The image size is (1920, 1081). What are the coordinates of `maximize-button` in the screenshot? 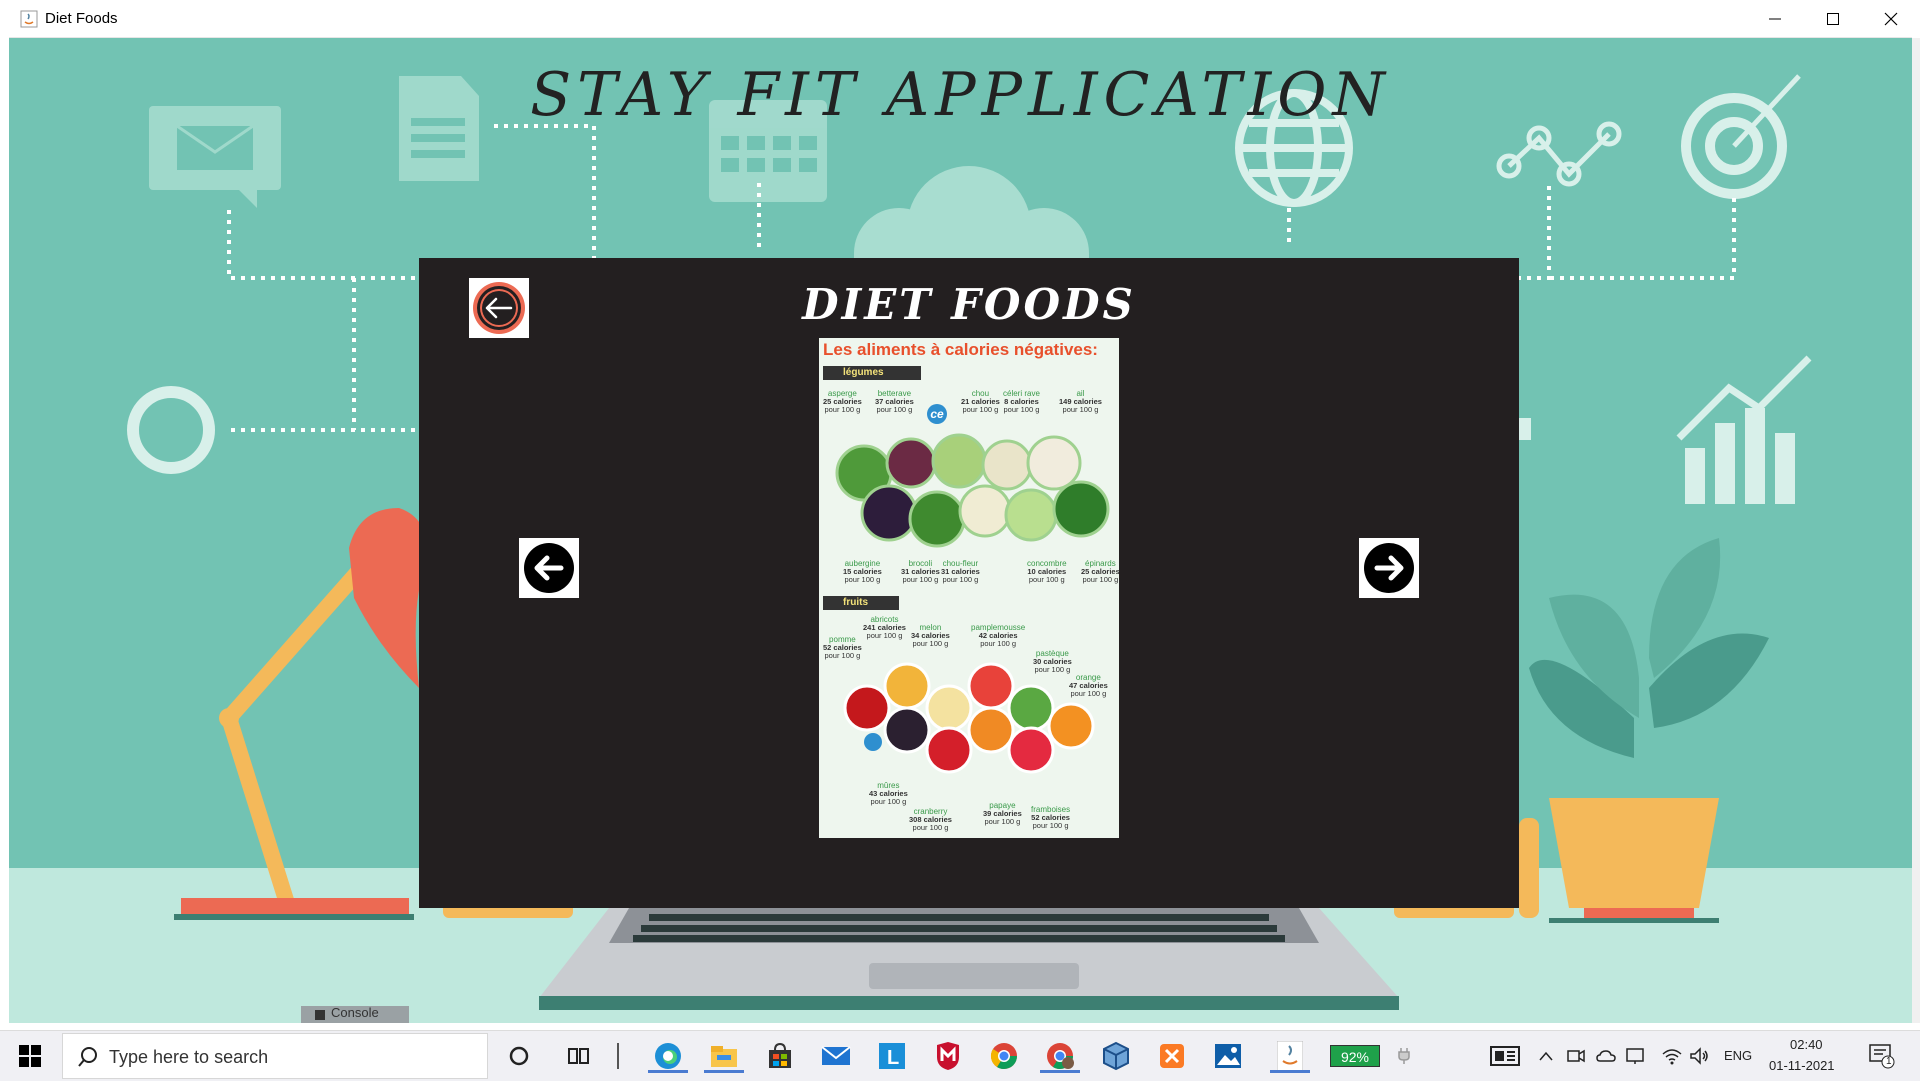 It's located at (1833, 18).